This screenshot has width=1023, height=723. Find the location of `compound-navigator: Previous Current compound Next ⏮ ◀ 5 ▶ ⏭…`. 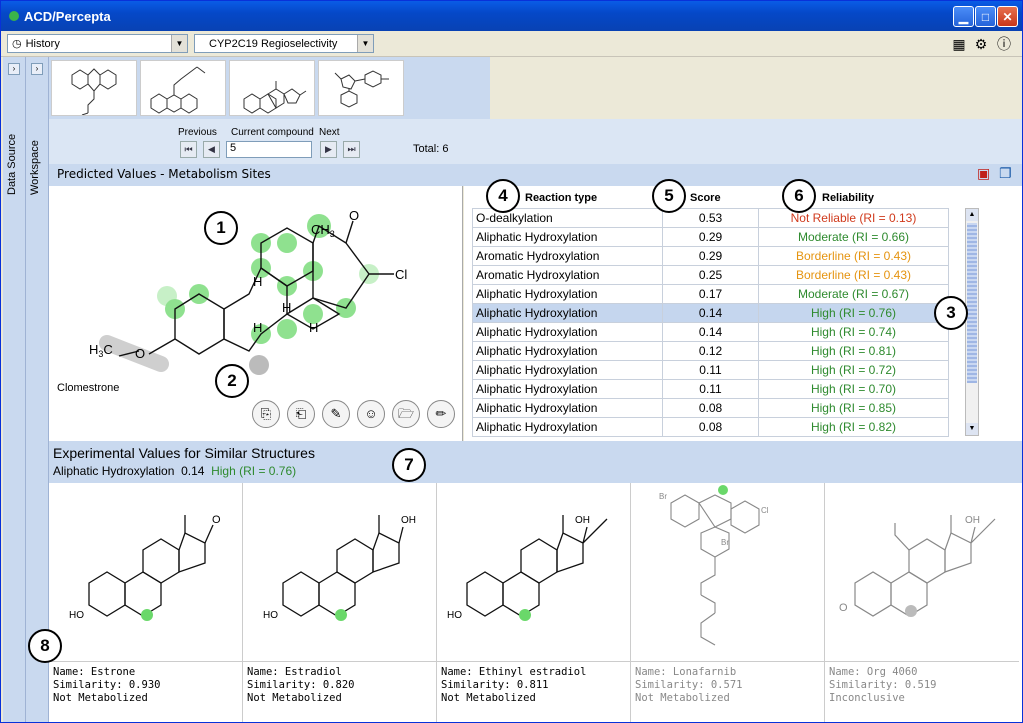

compound-navigator: Previous Current compound Next ⏮ ◀ 5 ▶ ⏭… is located at coordinates (535, 141).